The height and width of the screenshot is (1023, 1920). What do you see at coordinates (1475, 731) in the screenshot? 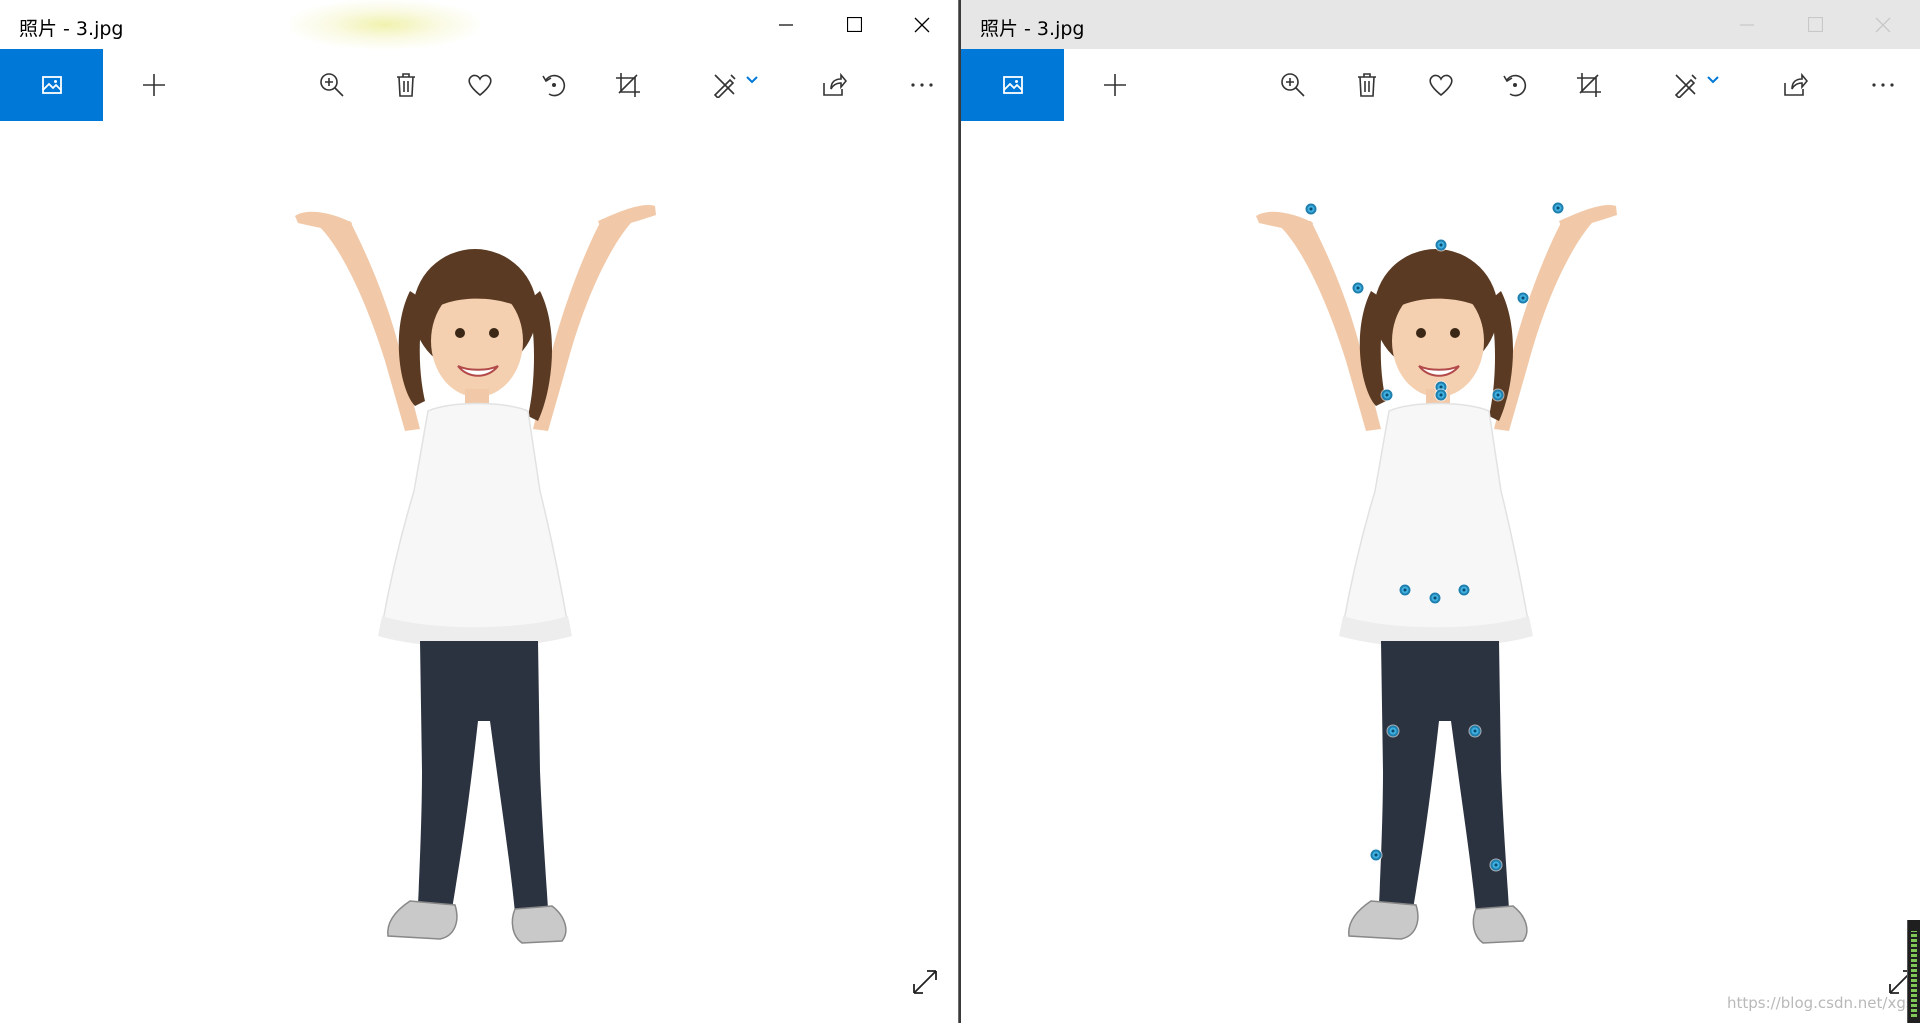
I see `keypoint-left-knee` at bounding box center [1475, 731].